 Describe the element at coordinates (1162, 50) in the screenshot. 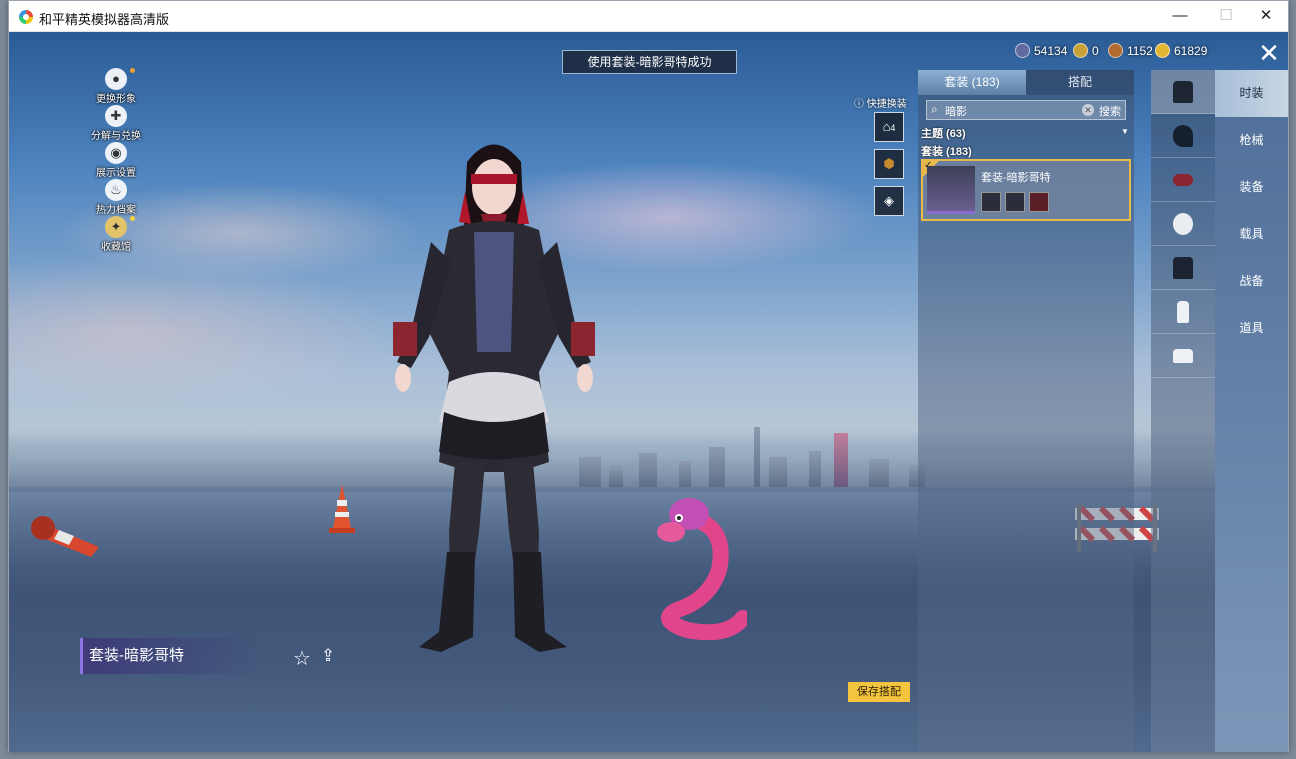

I see `gold-coin-icon` at that location.